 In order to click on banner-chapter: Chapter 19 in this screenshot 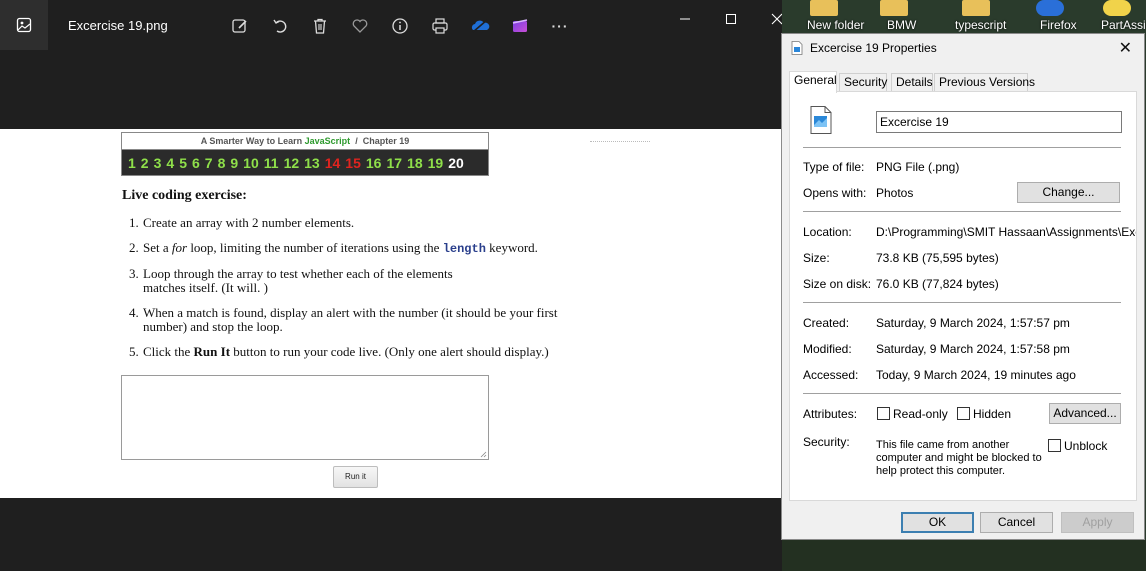, I will do `click(386, 141)`.